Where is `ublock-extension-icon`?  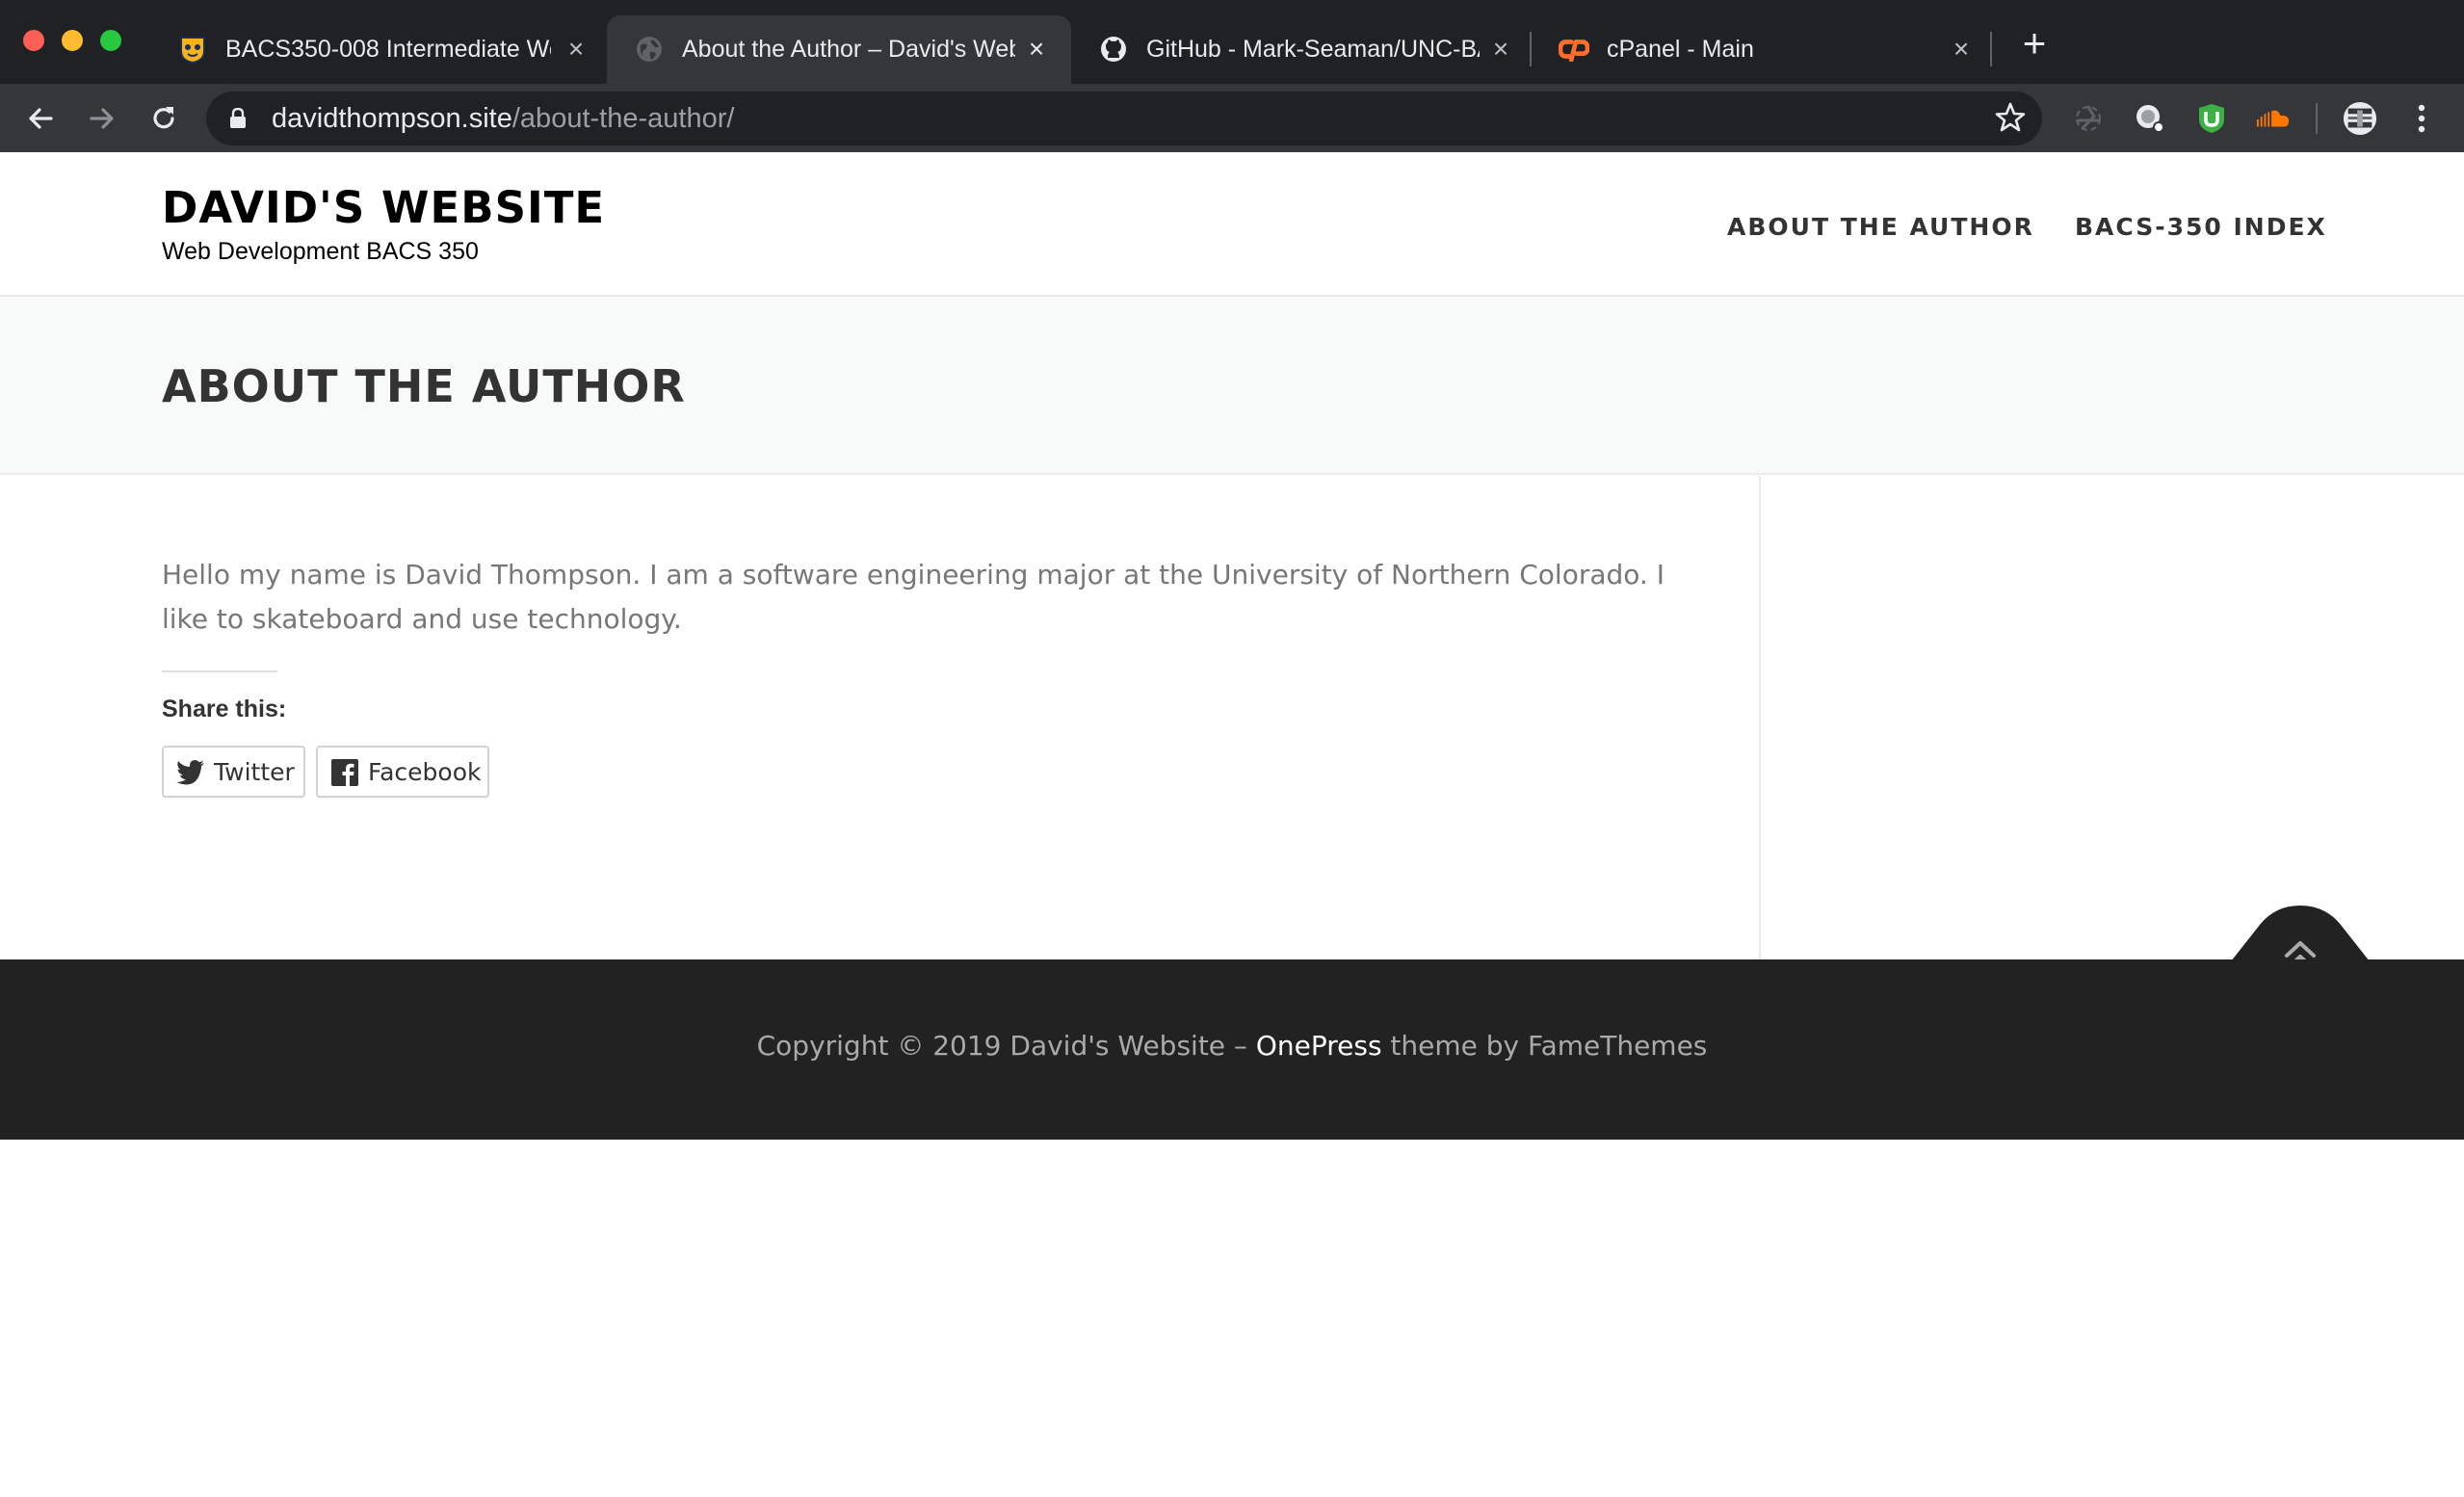
ublock-extension-icon is located at coordinates (2211, 118).